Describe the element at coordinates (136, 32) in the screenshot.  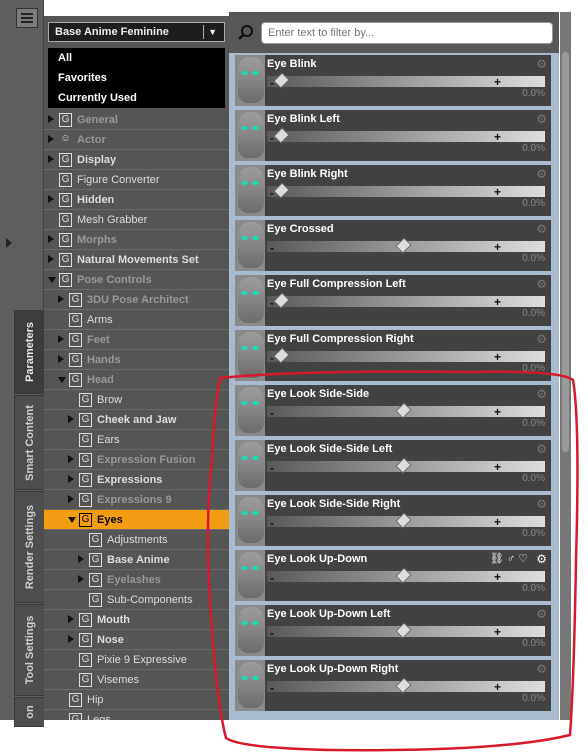
I see `preset-dropdown: Base Anime Feminine ▼` at that location.